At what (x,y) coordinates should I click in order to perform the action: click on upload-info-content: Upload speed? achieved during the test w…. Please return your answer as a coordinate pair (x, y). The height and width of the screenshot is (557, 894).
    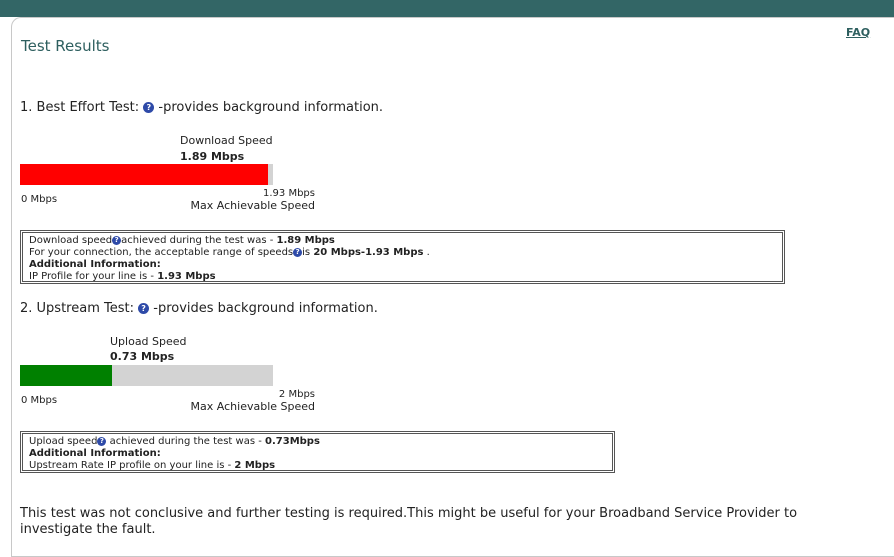
    Looking at the image, I should click on (317, 452).